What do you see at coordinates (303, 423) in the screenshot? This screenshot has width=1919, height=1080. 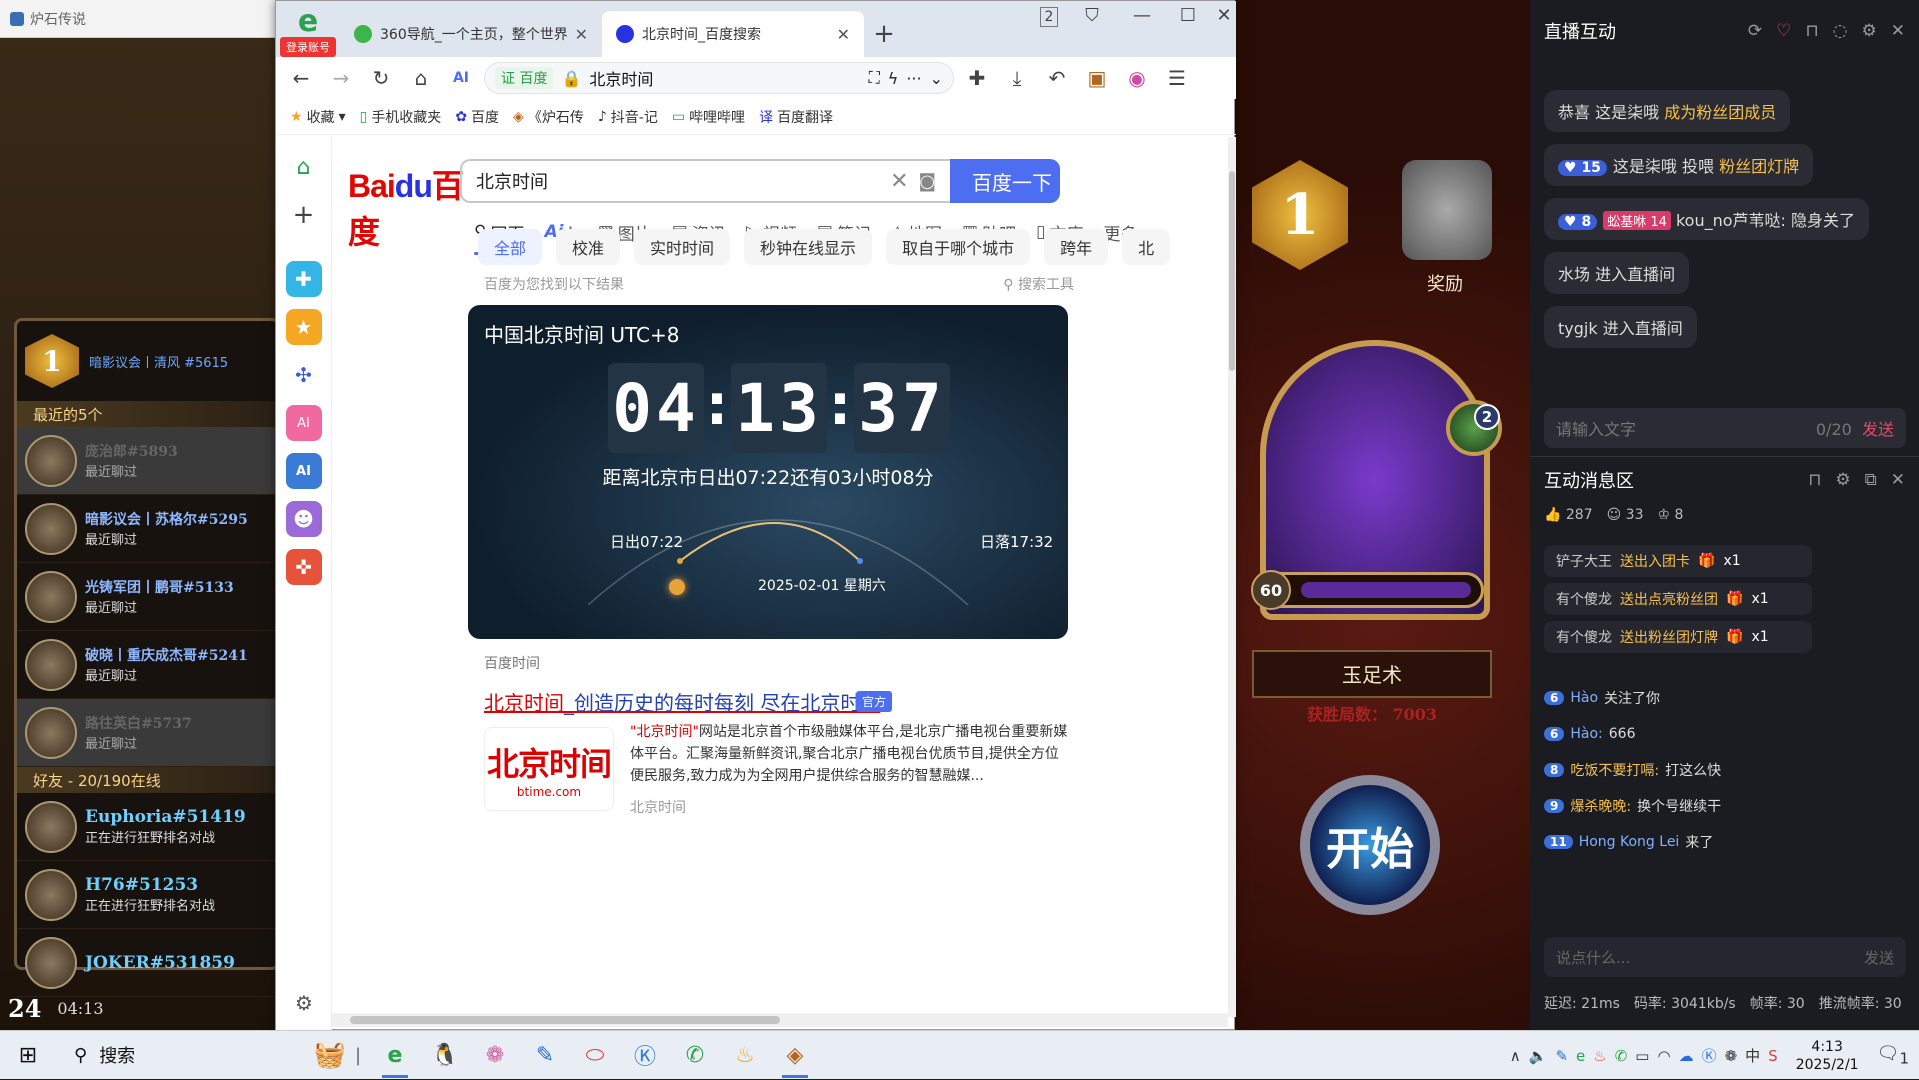 I see `ai-writer-icon: AI` at bounding box center [303, 423].